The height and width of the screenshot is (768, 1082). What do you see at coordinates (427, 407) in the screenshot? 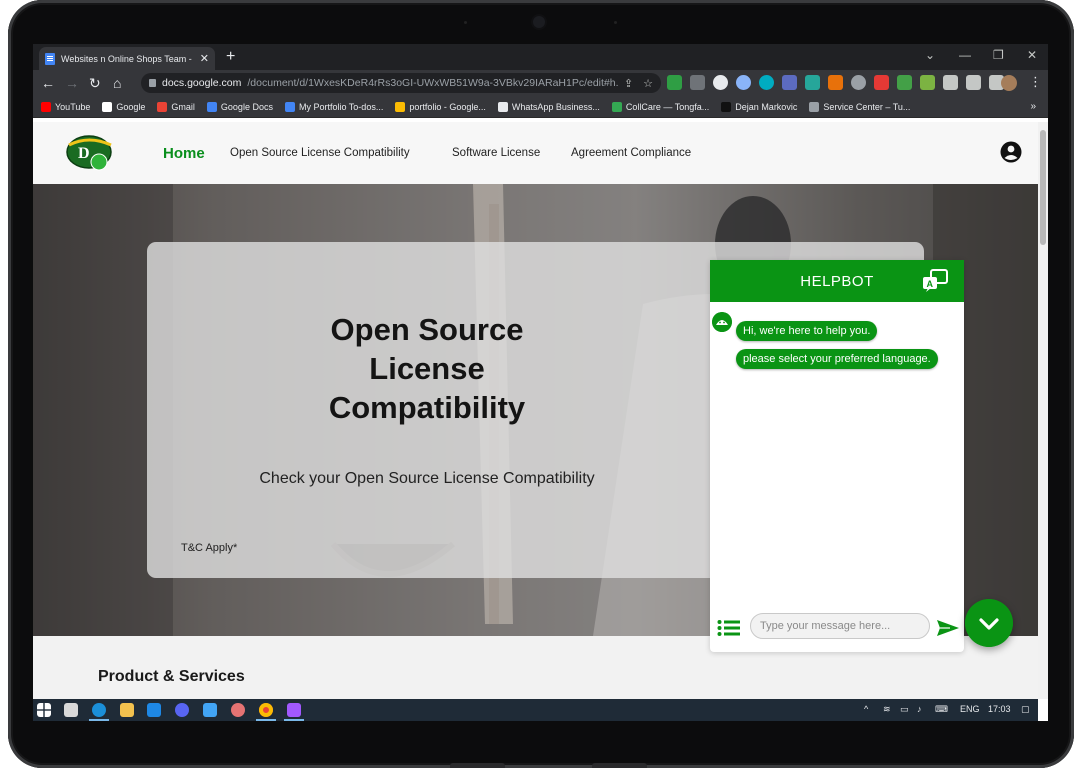
I see `hero-title-line: Compatibility` at bounding box center [427, 407].